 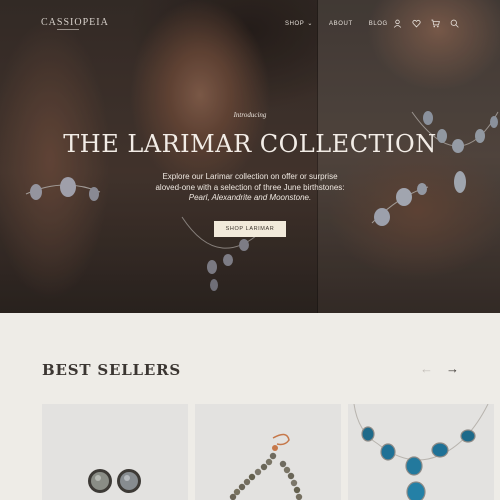 What do you see at coordinates (75, 22) in the screenshot?
I see `brand-logo: CASSIOPEIA` at bounding box center [75, 22].